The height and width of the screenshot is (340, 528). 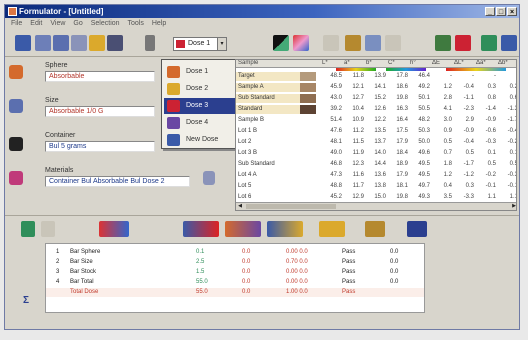 I want to click on grid-column-header: a*, so click(x=347, y=63).